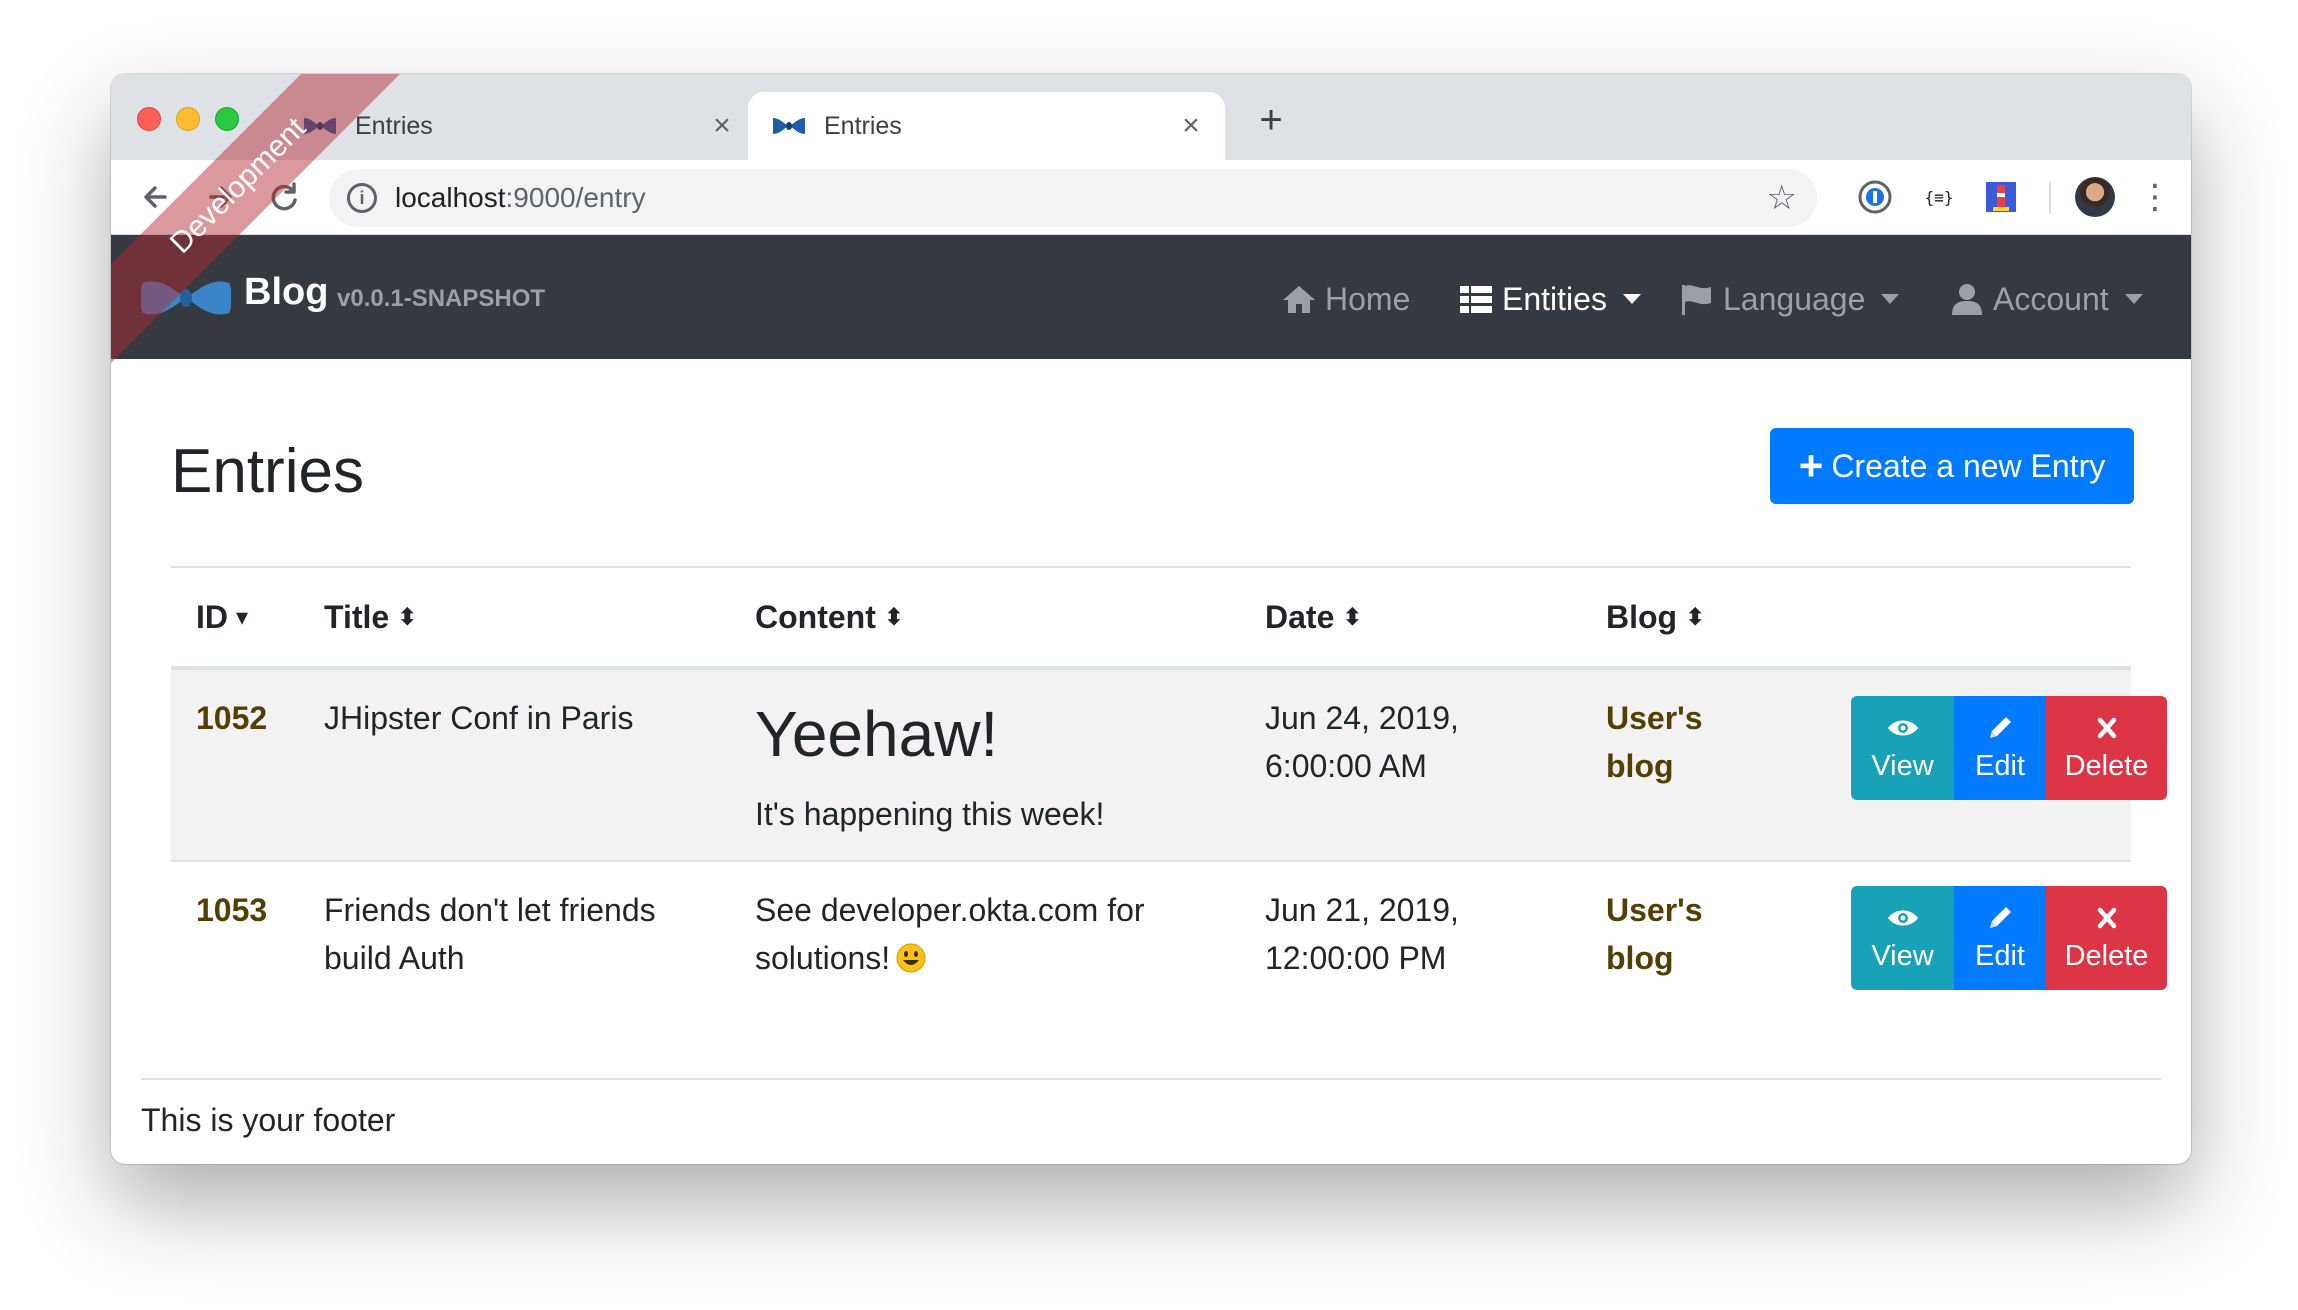 The image size is (2298, 1310). What do you see at coordinates (357, 617) in the screenshot?
I see `column-header-label: Title` at bounding box center [357, 617].